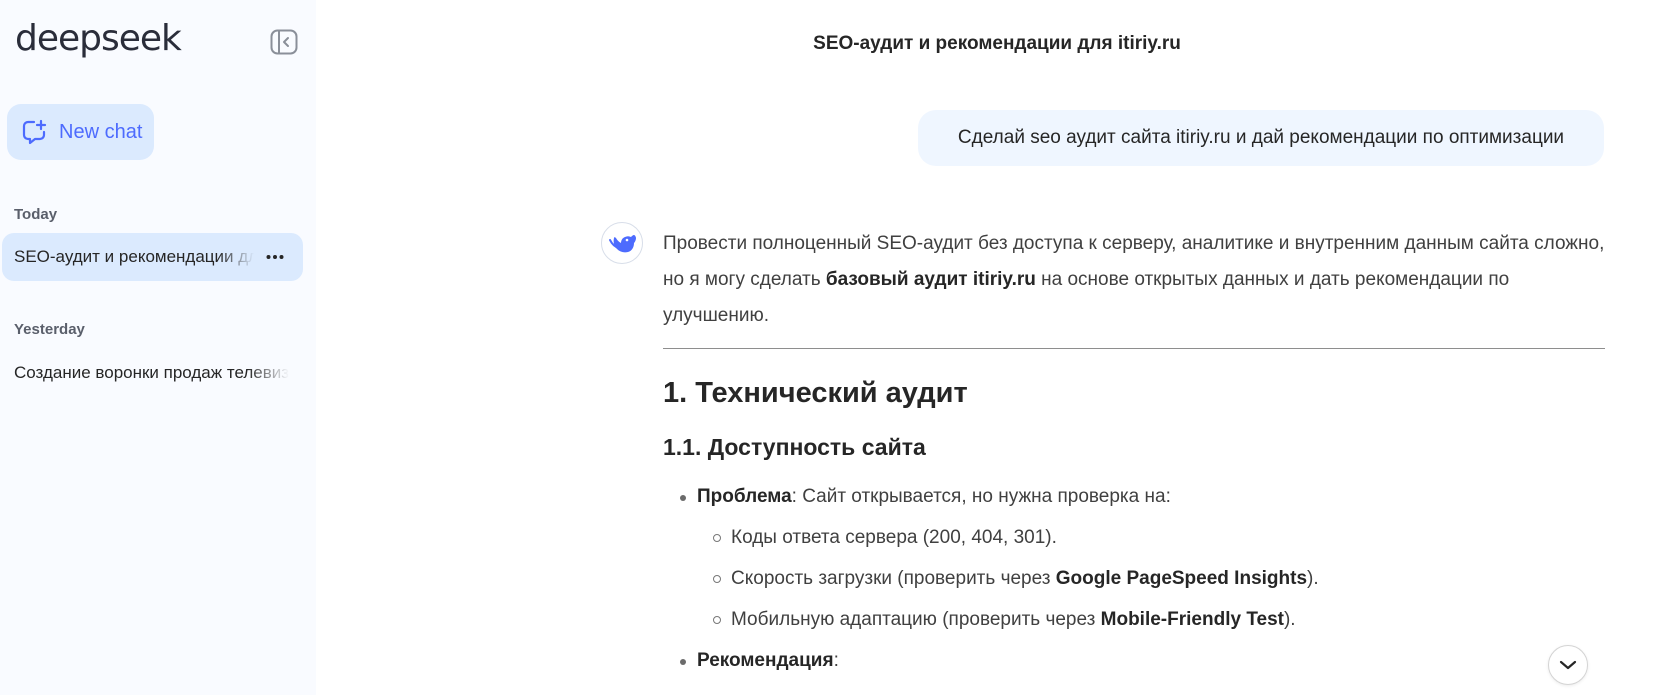  Describe the element at coordinates (101, 131) in the screenshot. I see `new-chat-label: New chat` at that location.